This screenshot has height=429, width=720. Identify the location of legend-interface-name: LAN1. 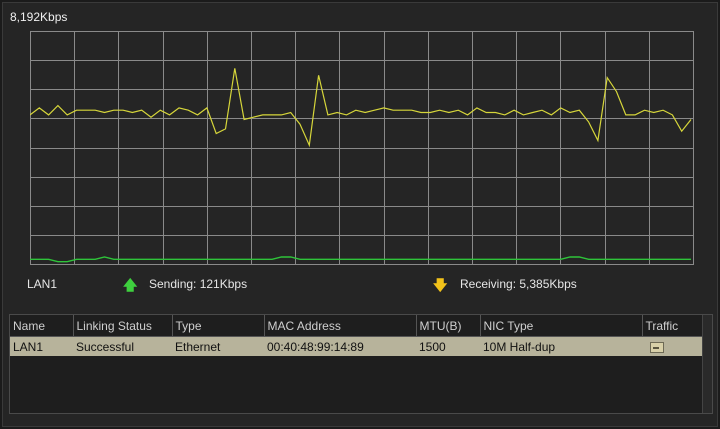
(42, 284).